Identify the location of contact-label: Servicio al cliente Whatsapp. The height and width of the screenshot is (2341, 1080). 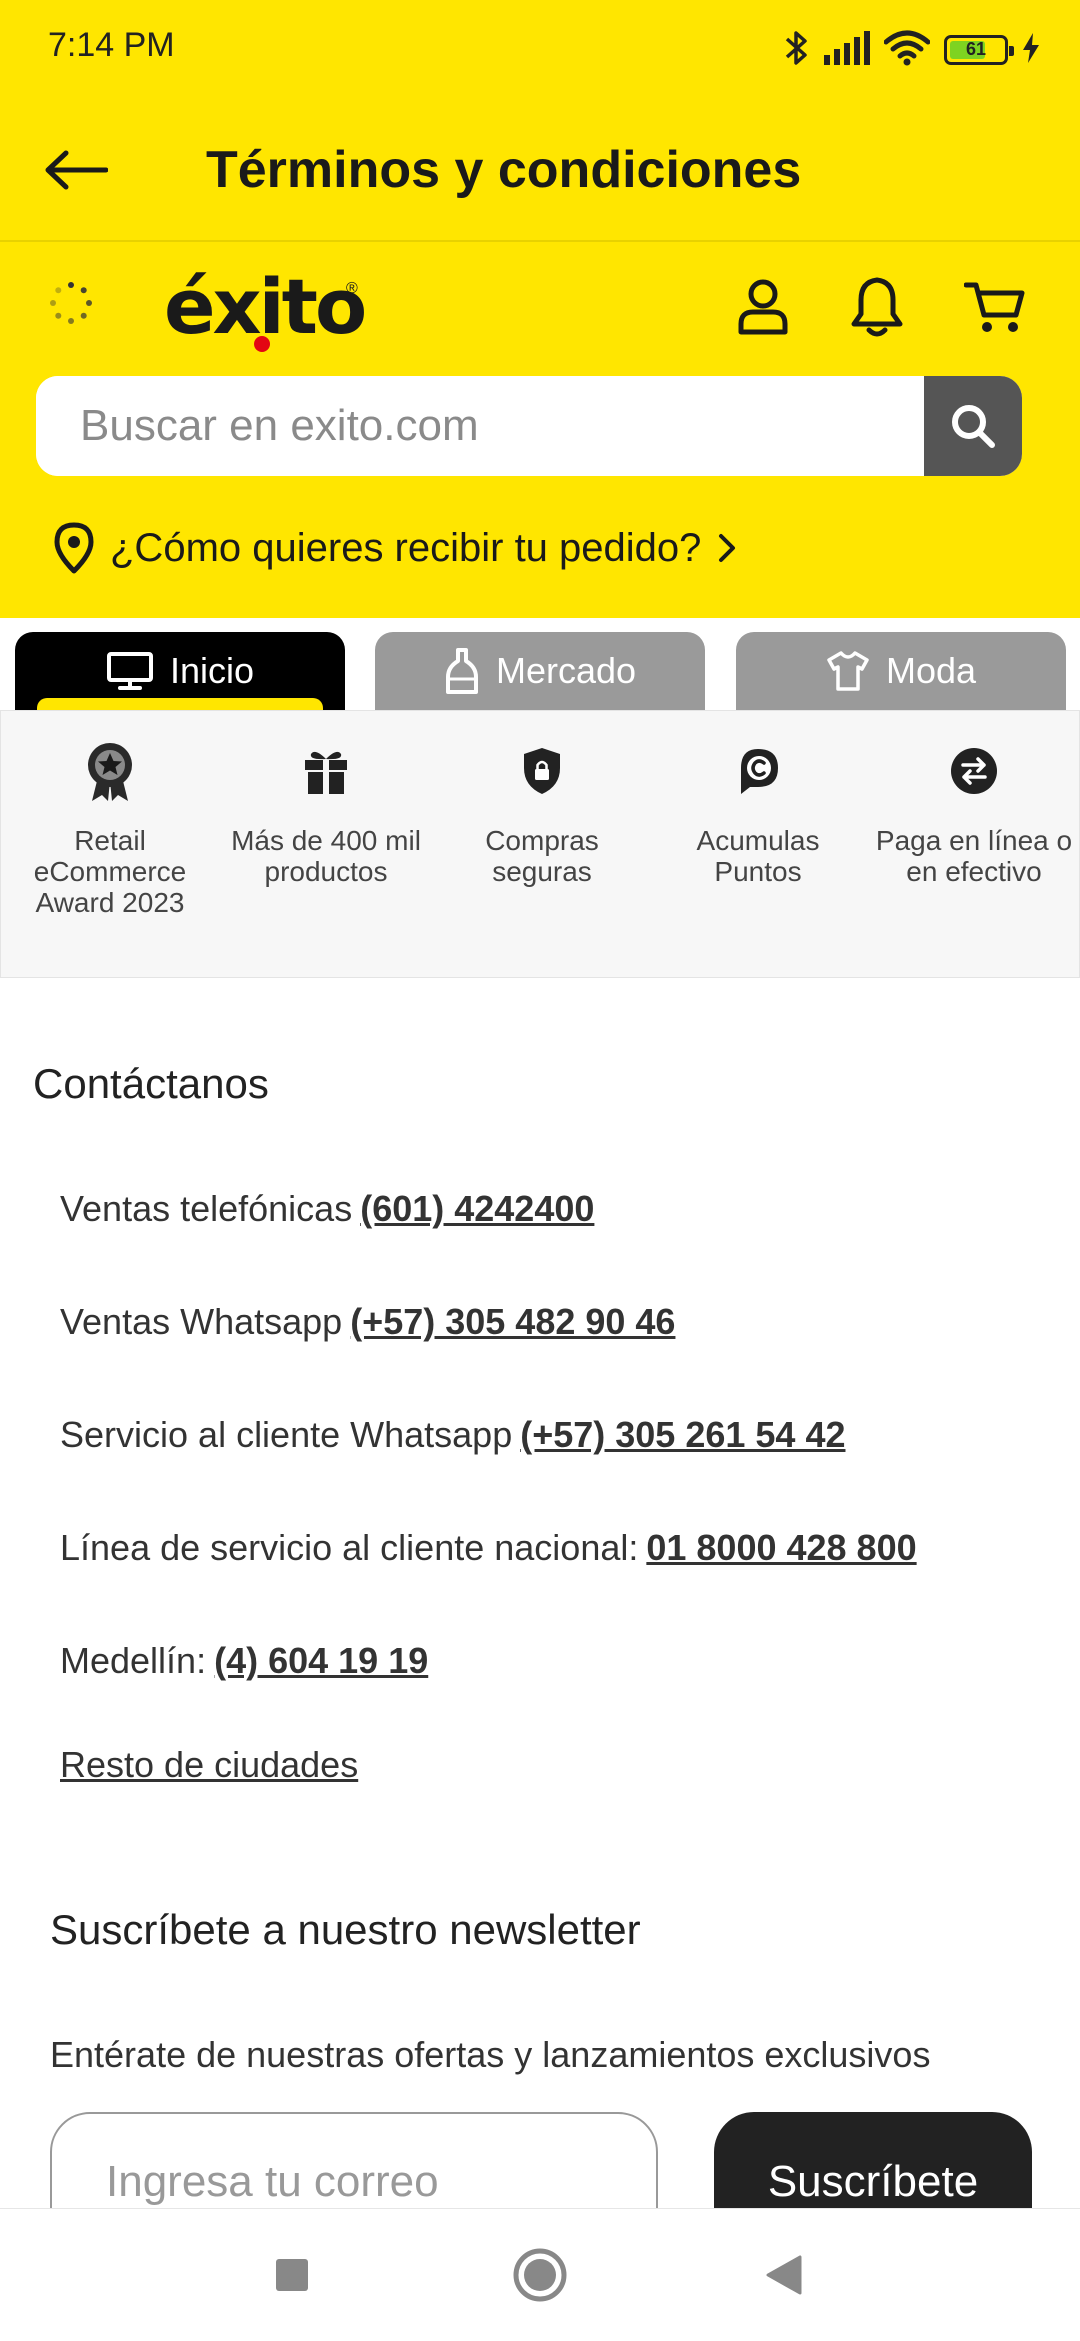
(286, 1434).